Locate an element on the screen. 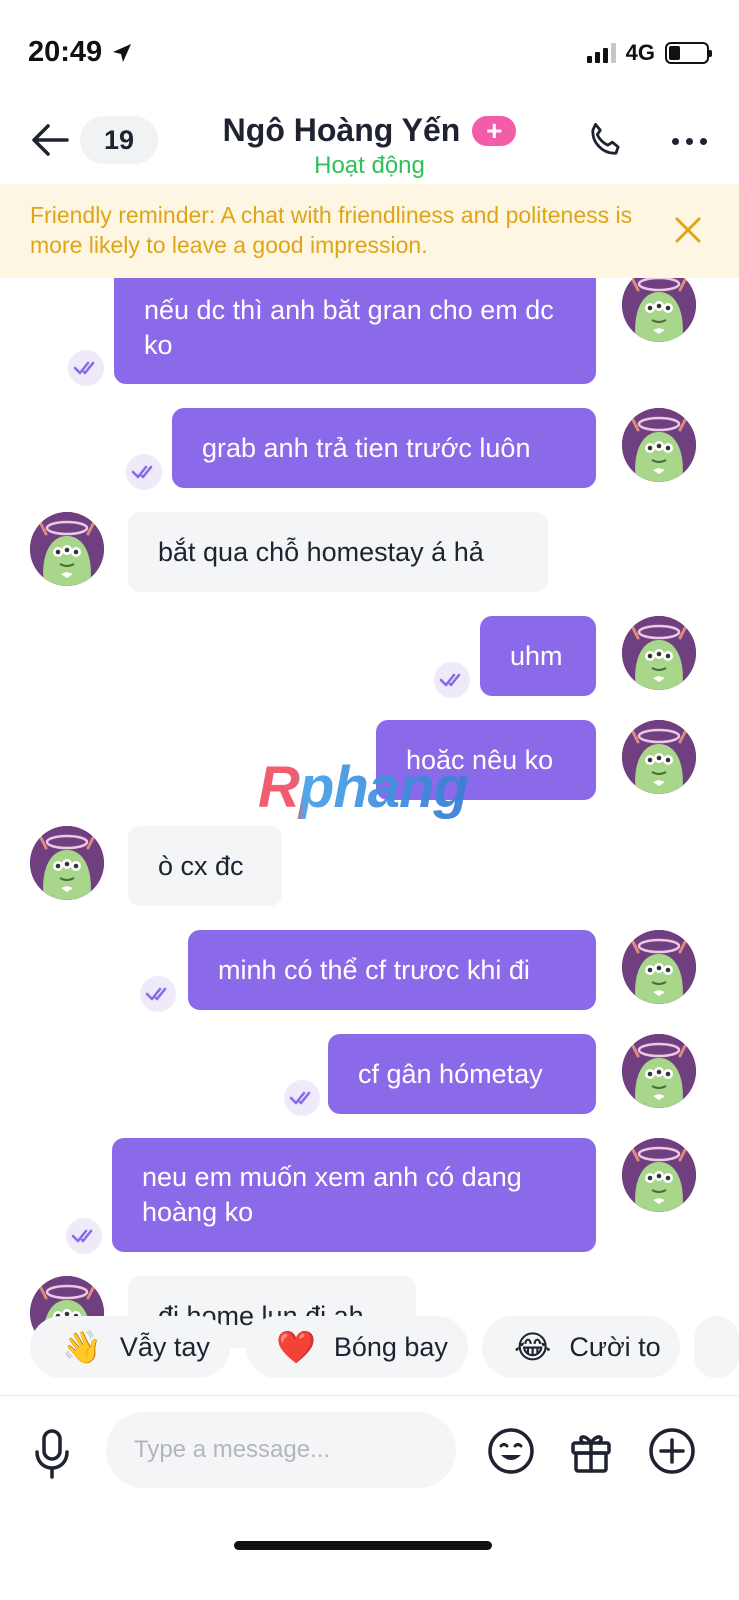 This screenshot has width=739, height=1600. message-bubble-outgoing: minh có thể cf trươc khi đi is located at coordinates (392, 970).